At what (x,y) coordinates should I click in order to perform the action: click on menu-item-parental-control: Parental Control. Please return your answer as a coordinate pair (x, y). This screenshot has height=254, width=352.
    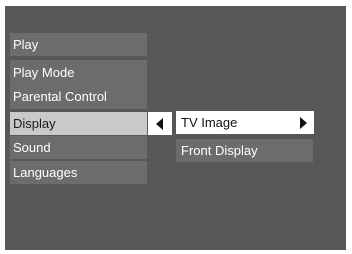
    Looking at the image, I should click on (78, 96).